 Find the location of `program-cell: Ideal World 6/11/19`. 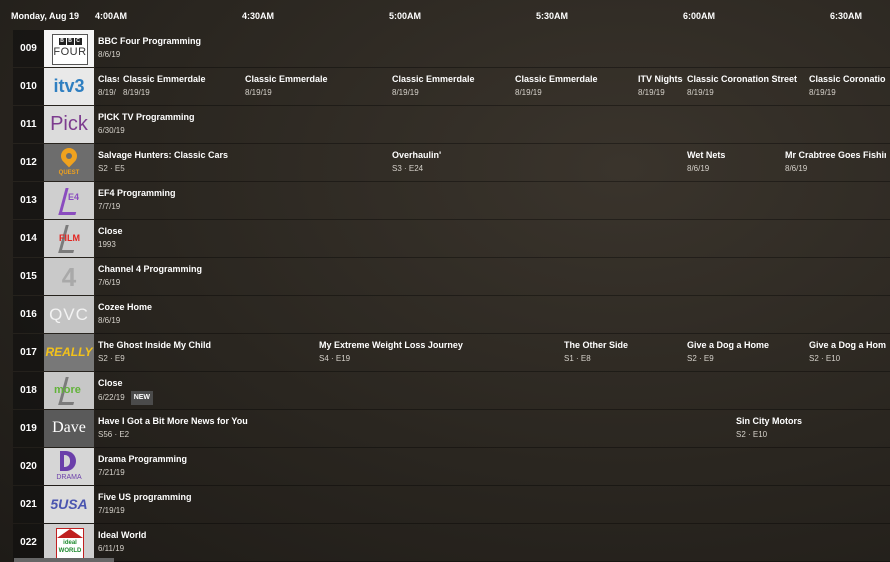

program-cell: Ideal World 6/11/19 is located at coordinates (492, 542).